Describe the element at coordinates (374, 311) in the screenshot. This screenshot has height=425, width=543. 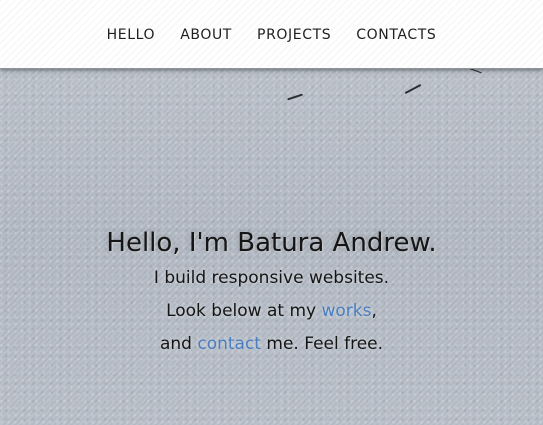
I see `hero-line-2-suffix: ,` at that location.